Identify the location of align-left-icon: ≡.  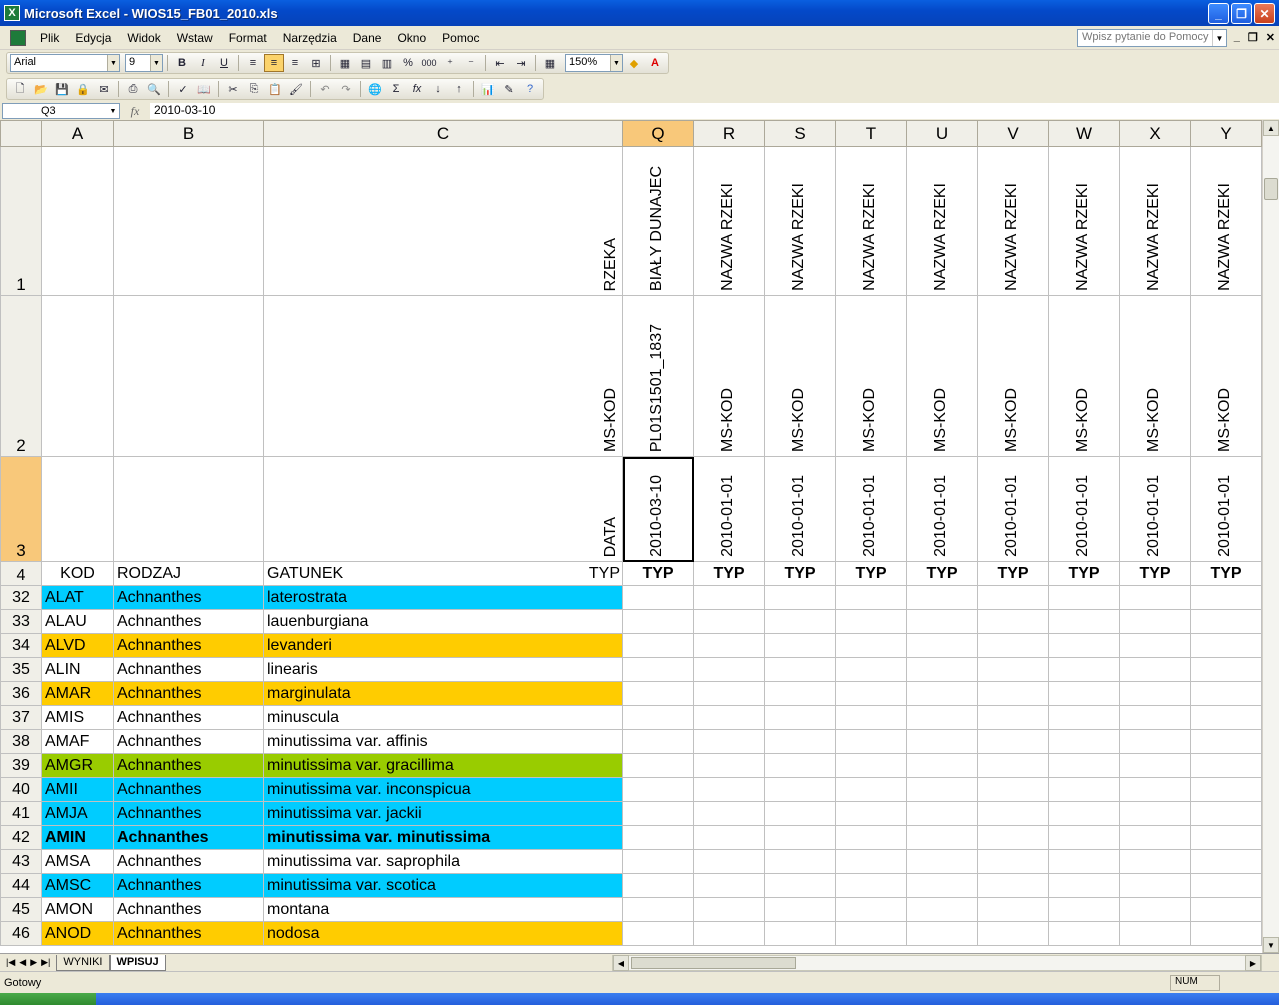
(253, 63).